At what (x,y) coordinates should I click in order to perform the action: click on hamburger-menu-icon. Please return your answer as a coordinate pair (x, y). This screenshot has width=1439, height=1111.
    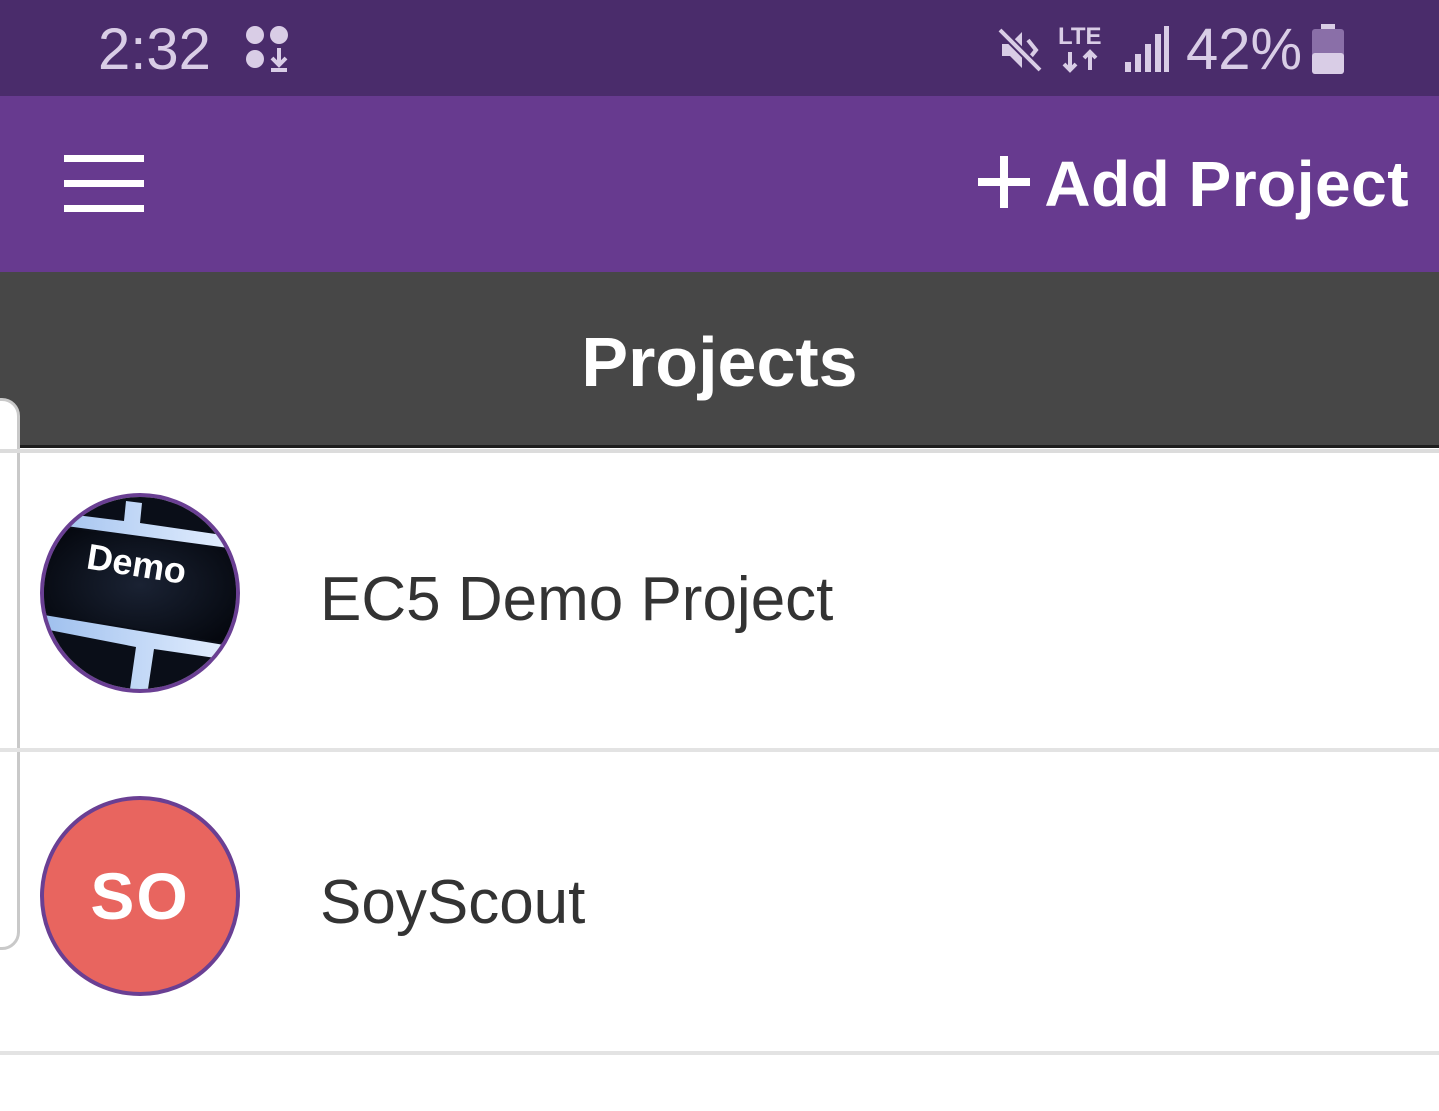
    Looking at the image, I should click on (105, 184).